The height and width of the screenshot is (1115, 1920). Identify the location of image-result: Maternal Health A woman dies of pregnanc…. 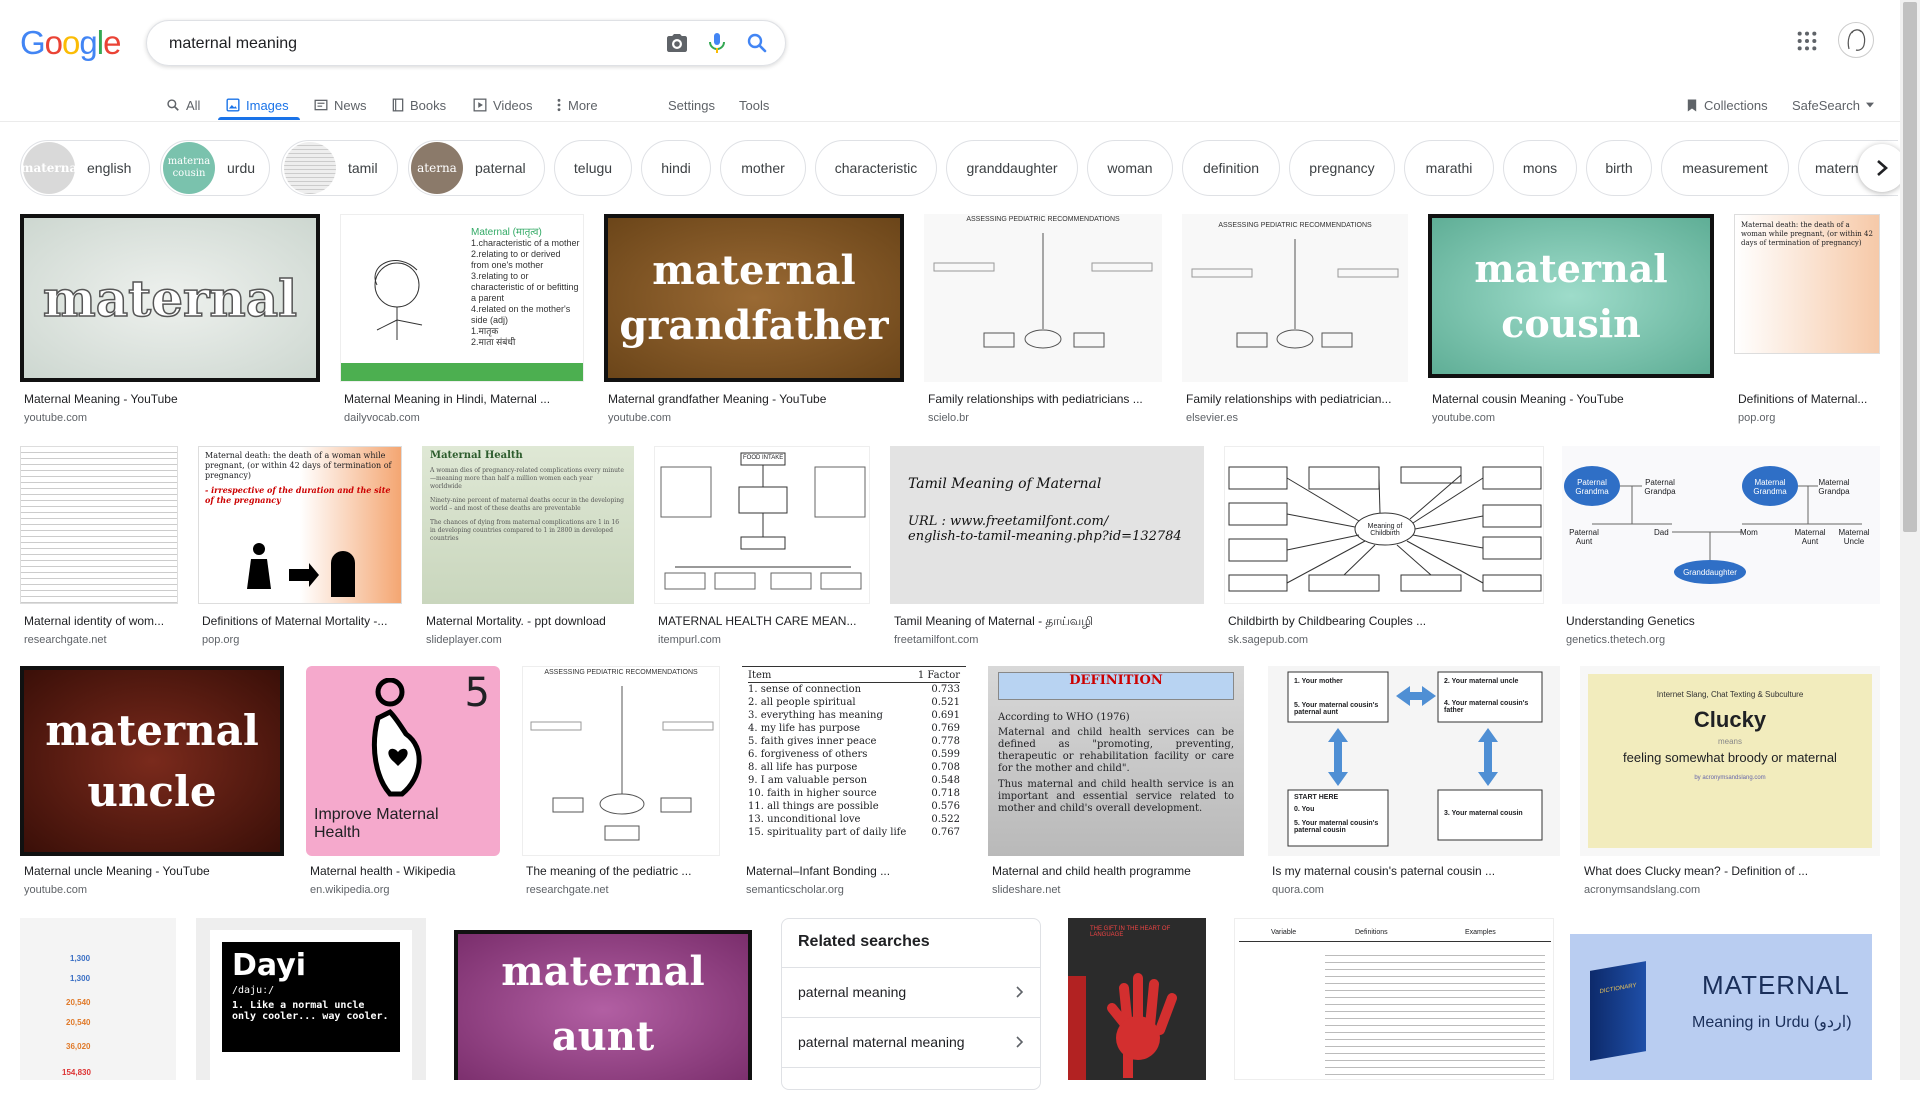
(528, 546).